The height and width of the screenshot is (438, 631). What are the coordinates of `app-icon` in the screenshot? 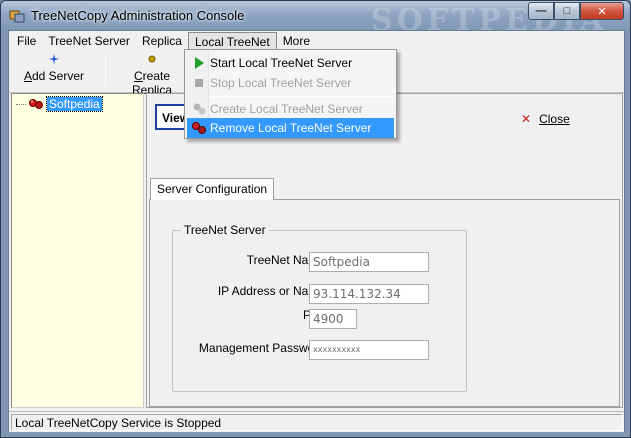 It's located at (17, 16).